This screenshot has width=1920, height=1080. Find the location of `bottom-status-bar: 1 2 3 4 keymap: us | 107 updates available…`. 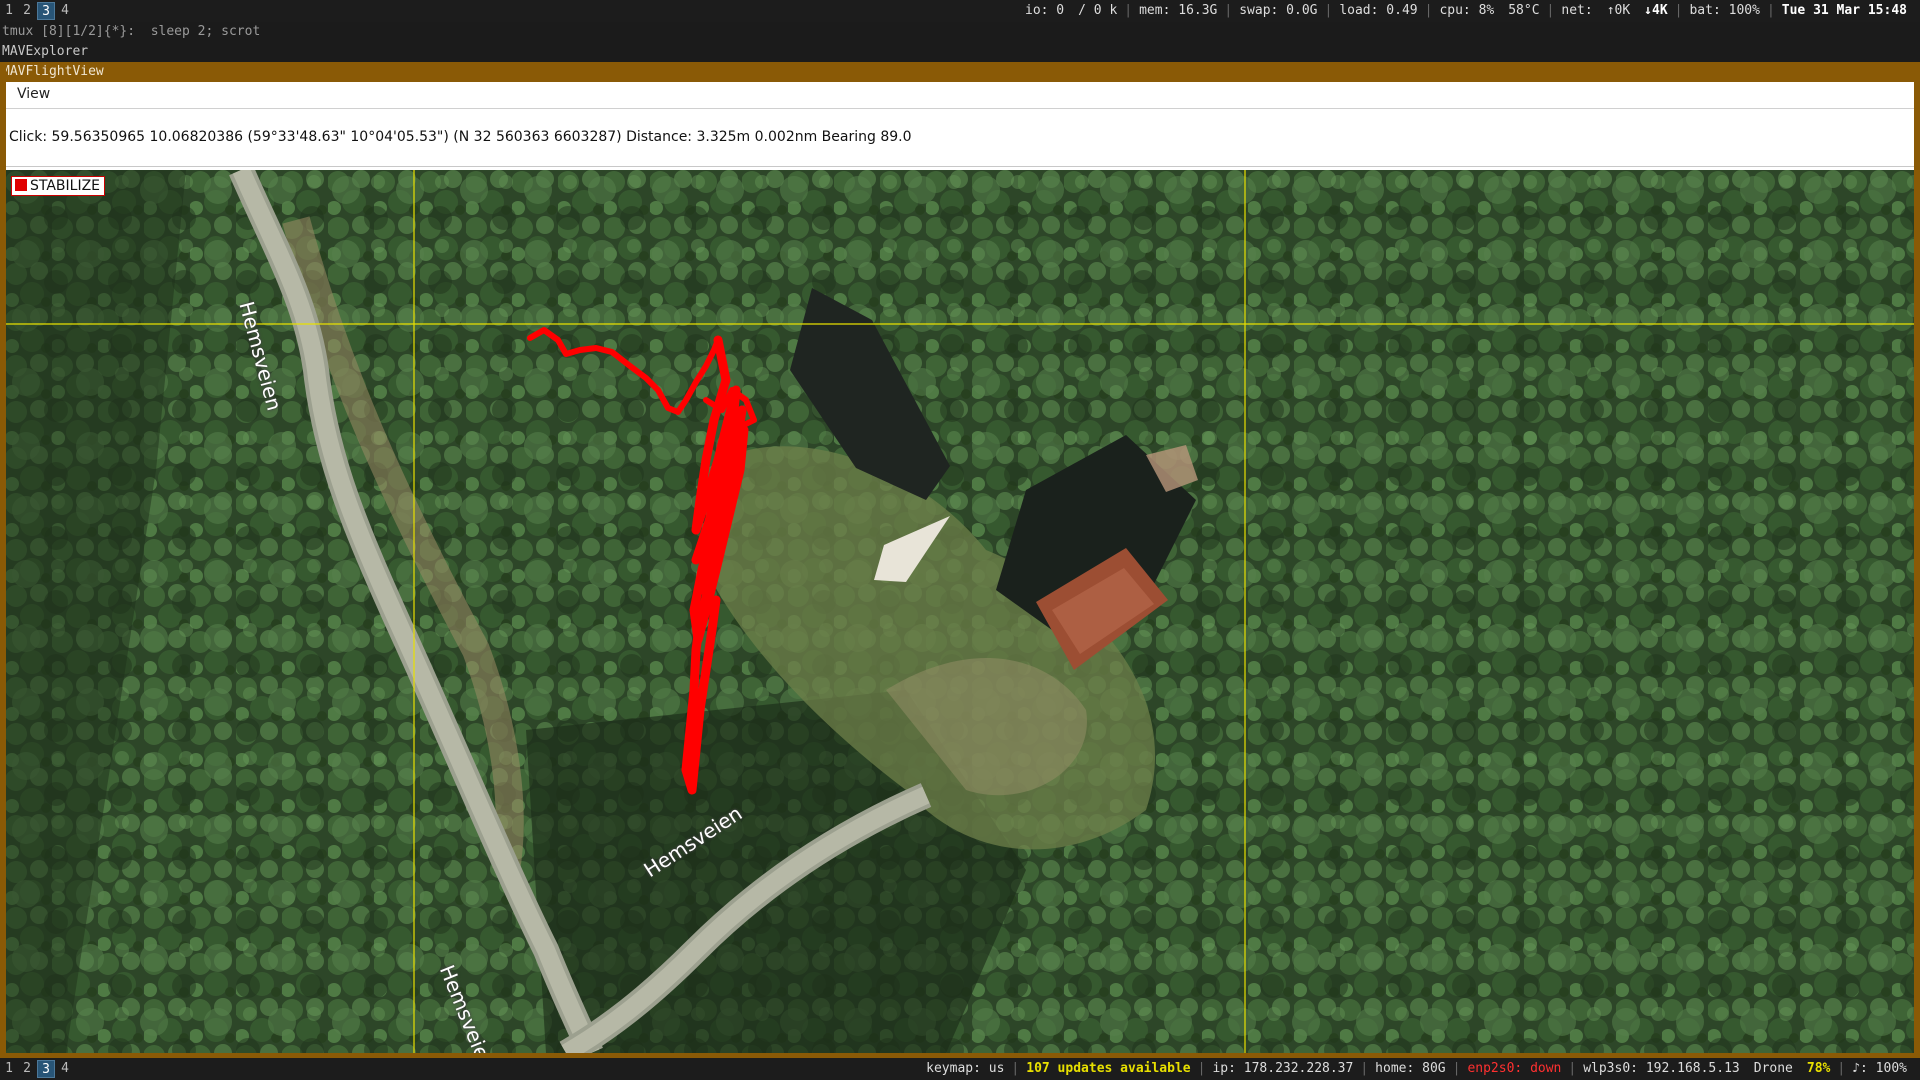

bottom-status-bar: 1 2 3 4 keymap: us | 107 updates available… is located at coordinates (960, 1069).